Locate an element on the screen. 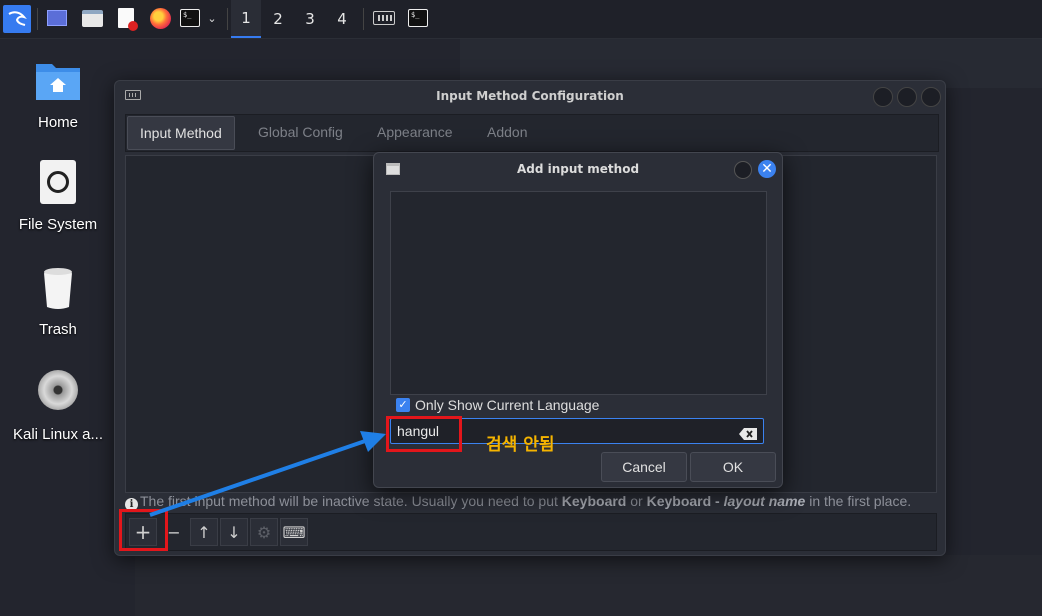 This screenshot has width=1042, height=616. annotation-arrow-icon is located at coordinates (267, 474).